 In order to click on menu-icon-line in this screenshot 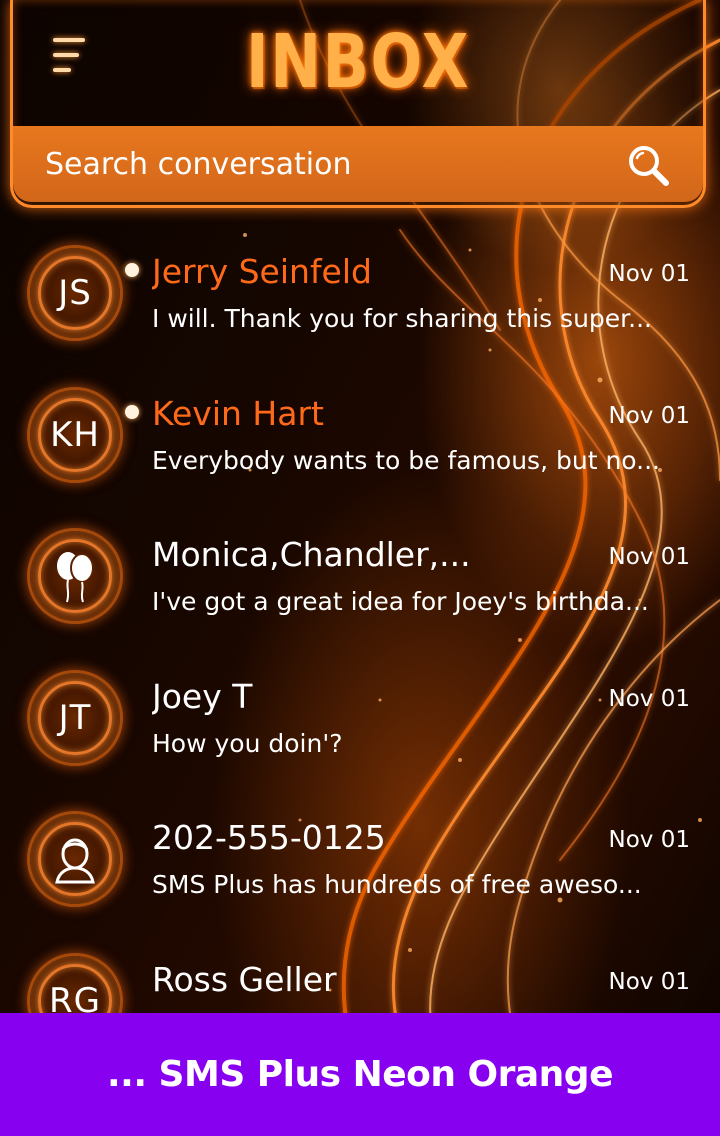, I will do `click(62, 70)`.